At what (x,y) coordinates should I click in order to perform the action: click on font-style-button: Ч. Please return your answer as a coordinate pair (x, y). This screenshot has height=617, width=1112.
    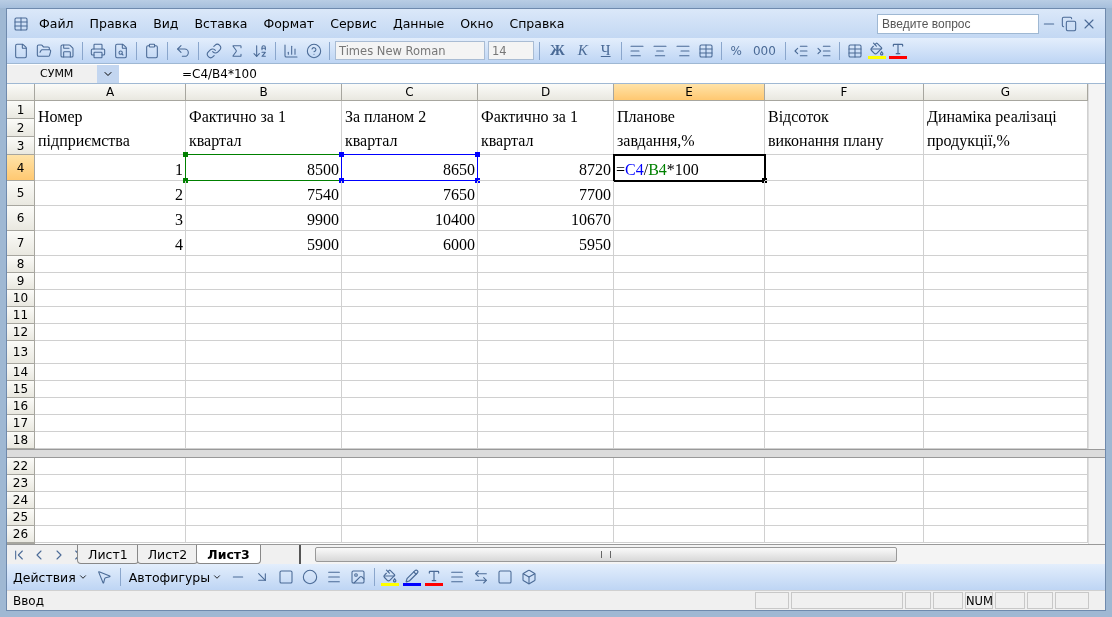
    Looking at the image, I should click on (605, 50).